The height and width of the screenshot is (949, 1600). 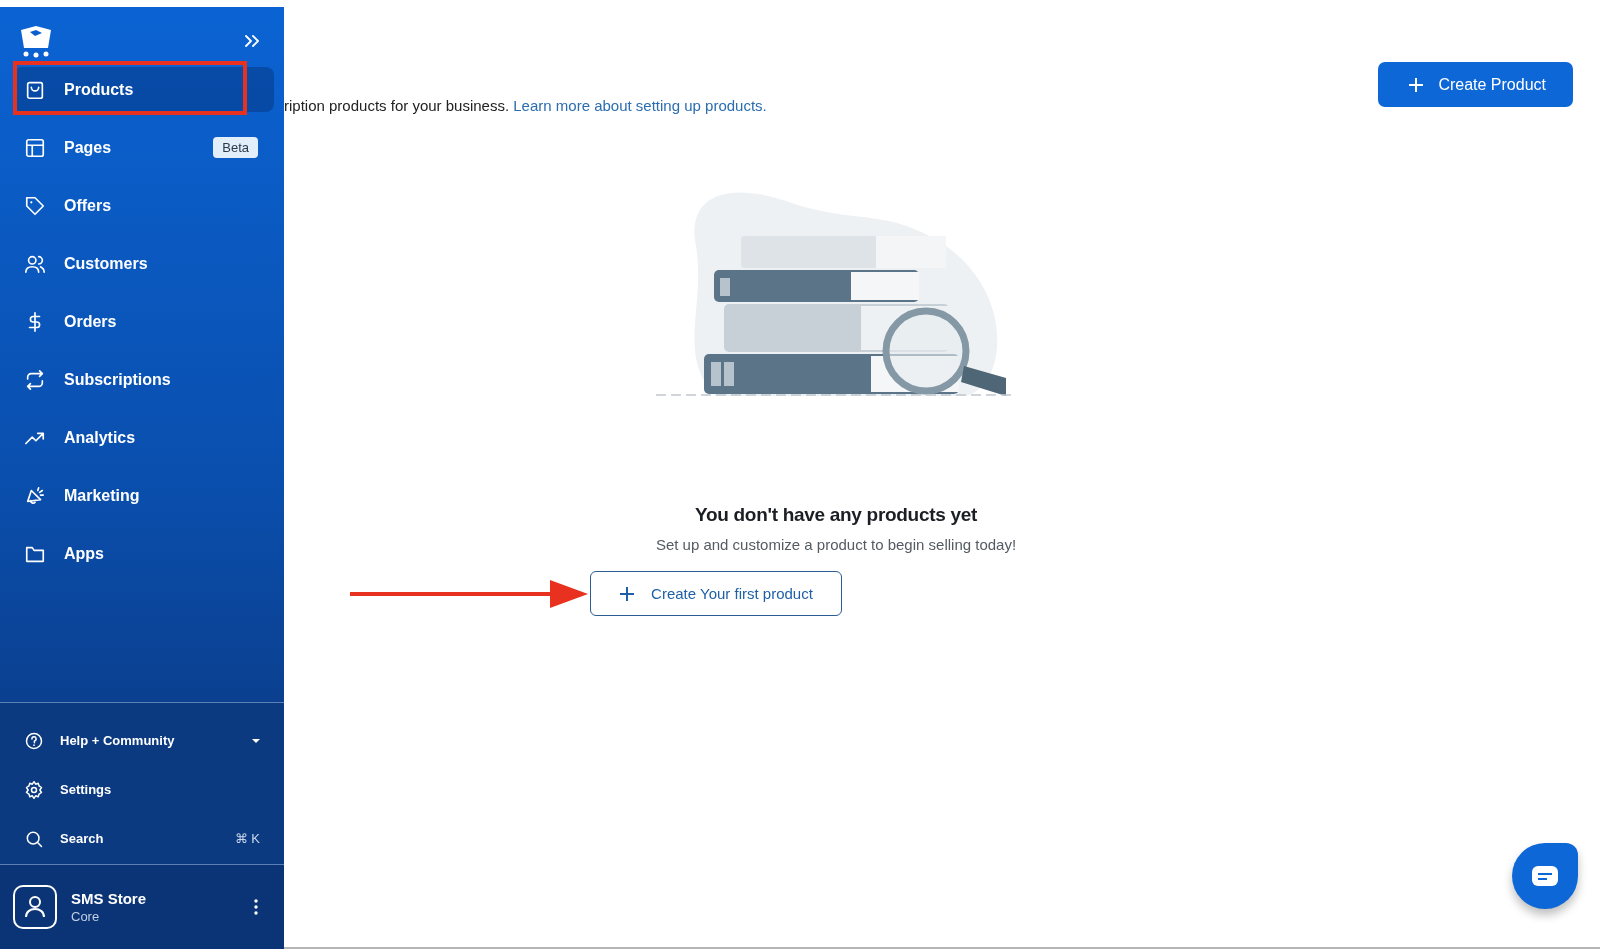 What do you see at coordinates (35, 379) in the screenshot?
I see `repeat-icon` at bounding box center [35, 379].